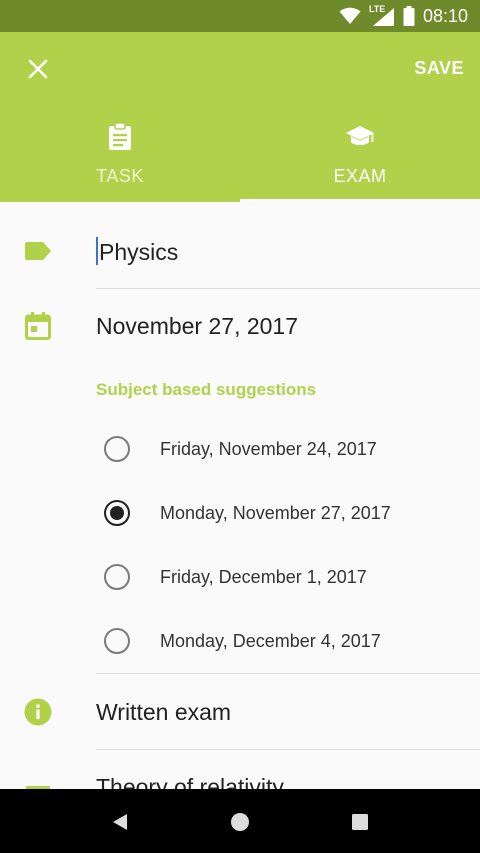  Describe the element at coordinates (38, 787) in the screenshot. I see `notes-icon` at that location.